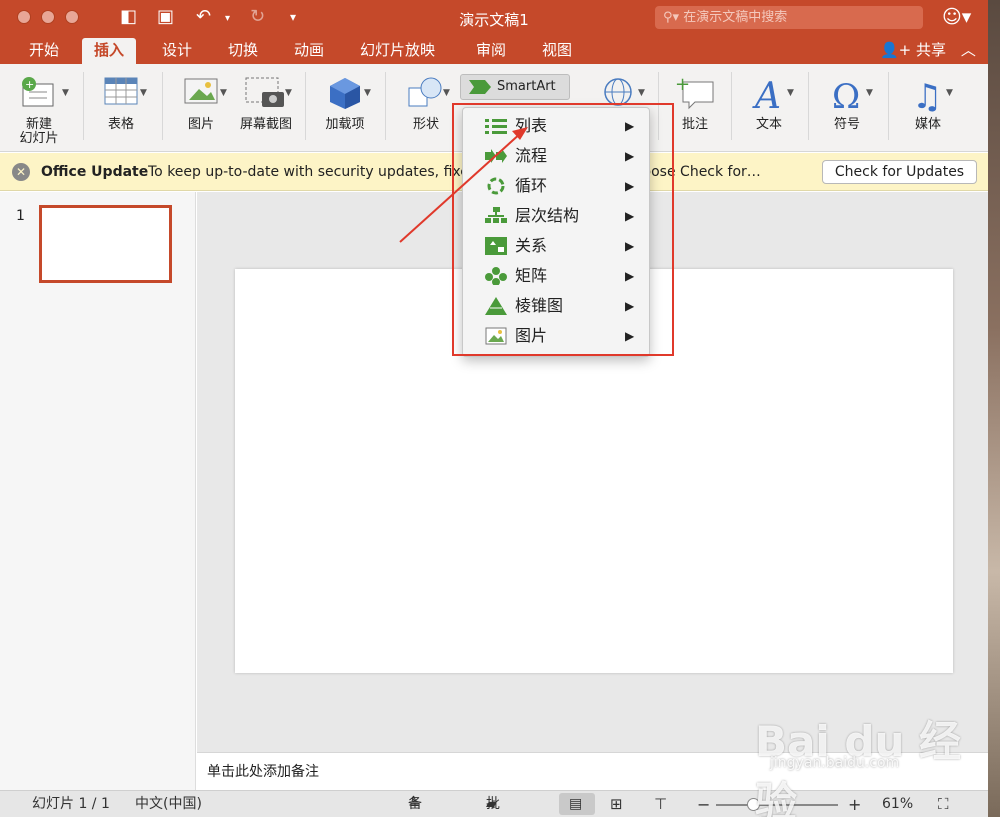  I want to click on comment-icon: +, so click(694, 93).